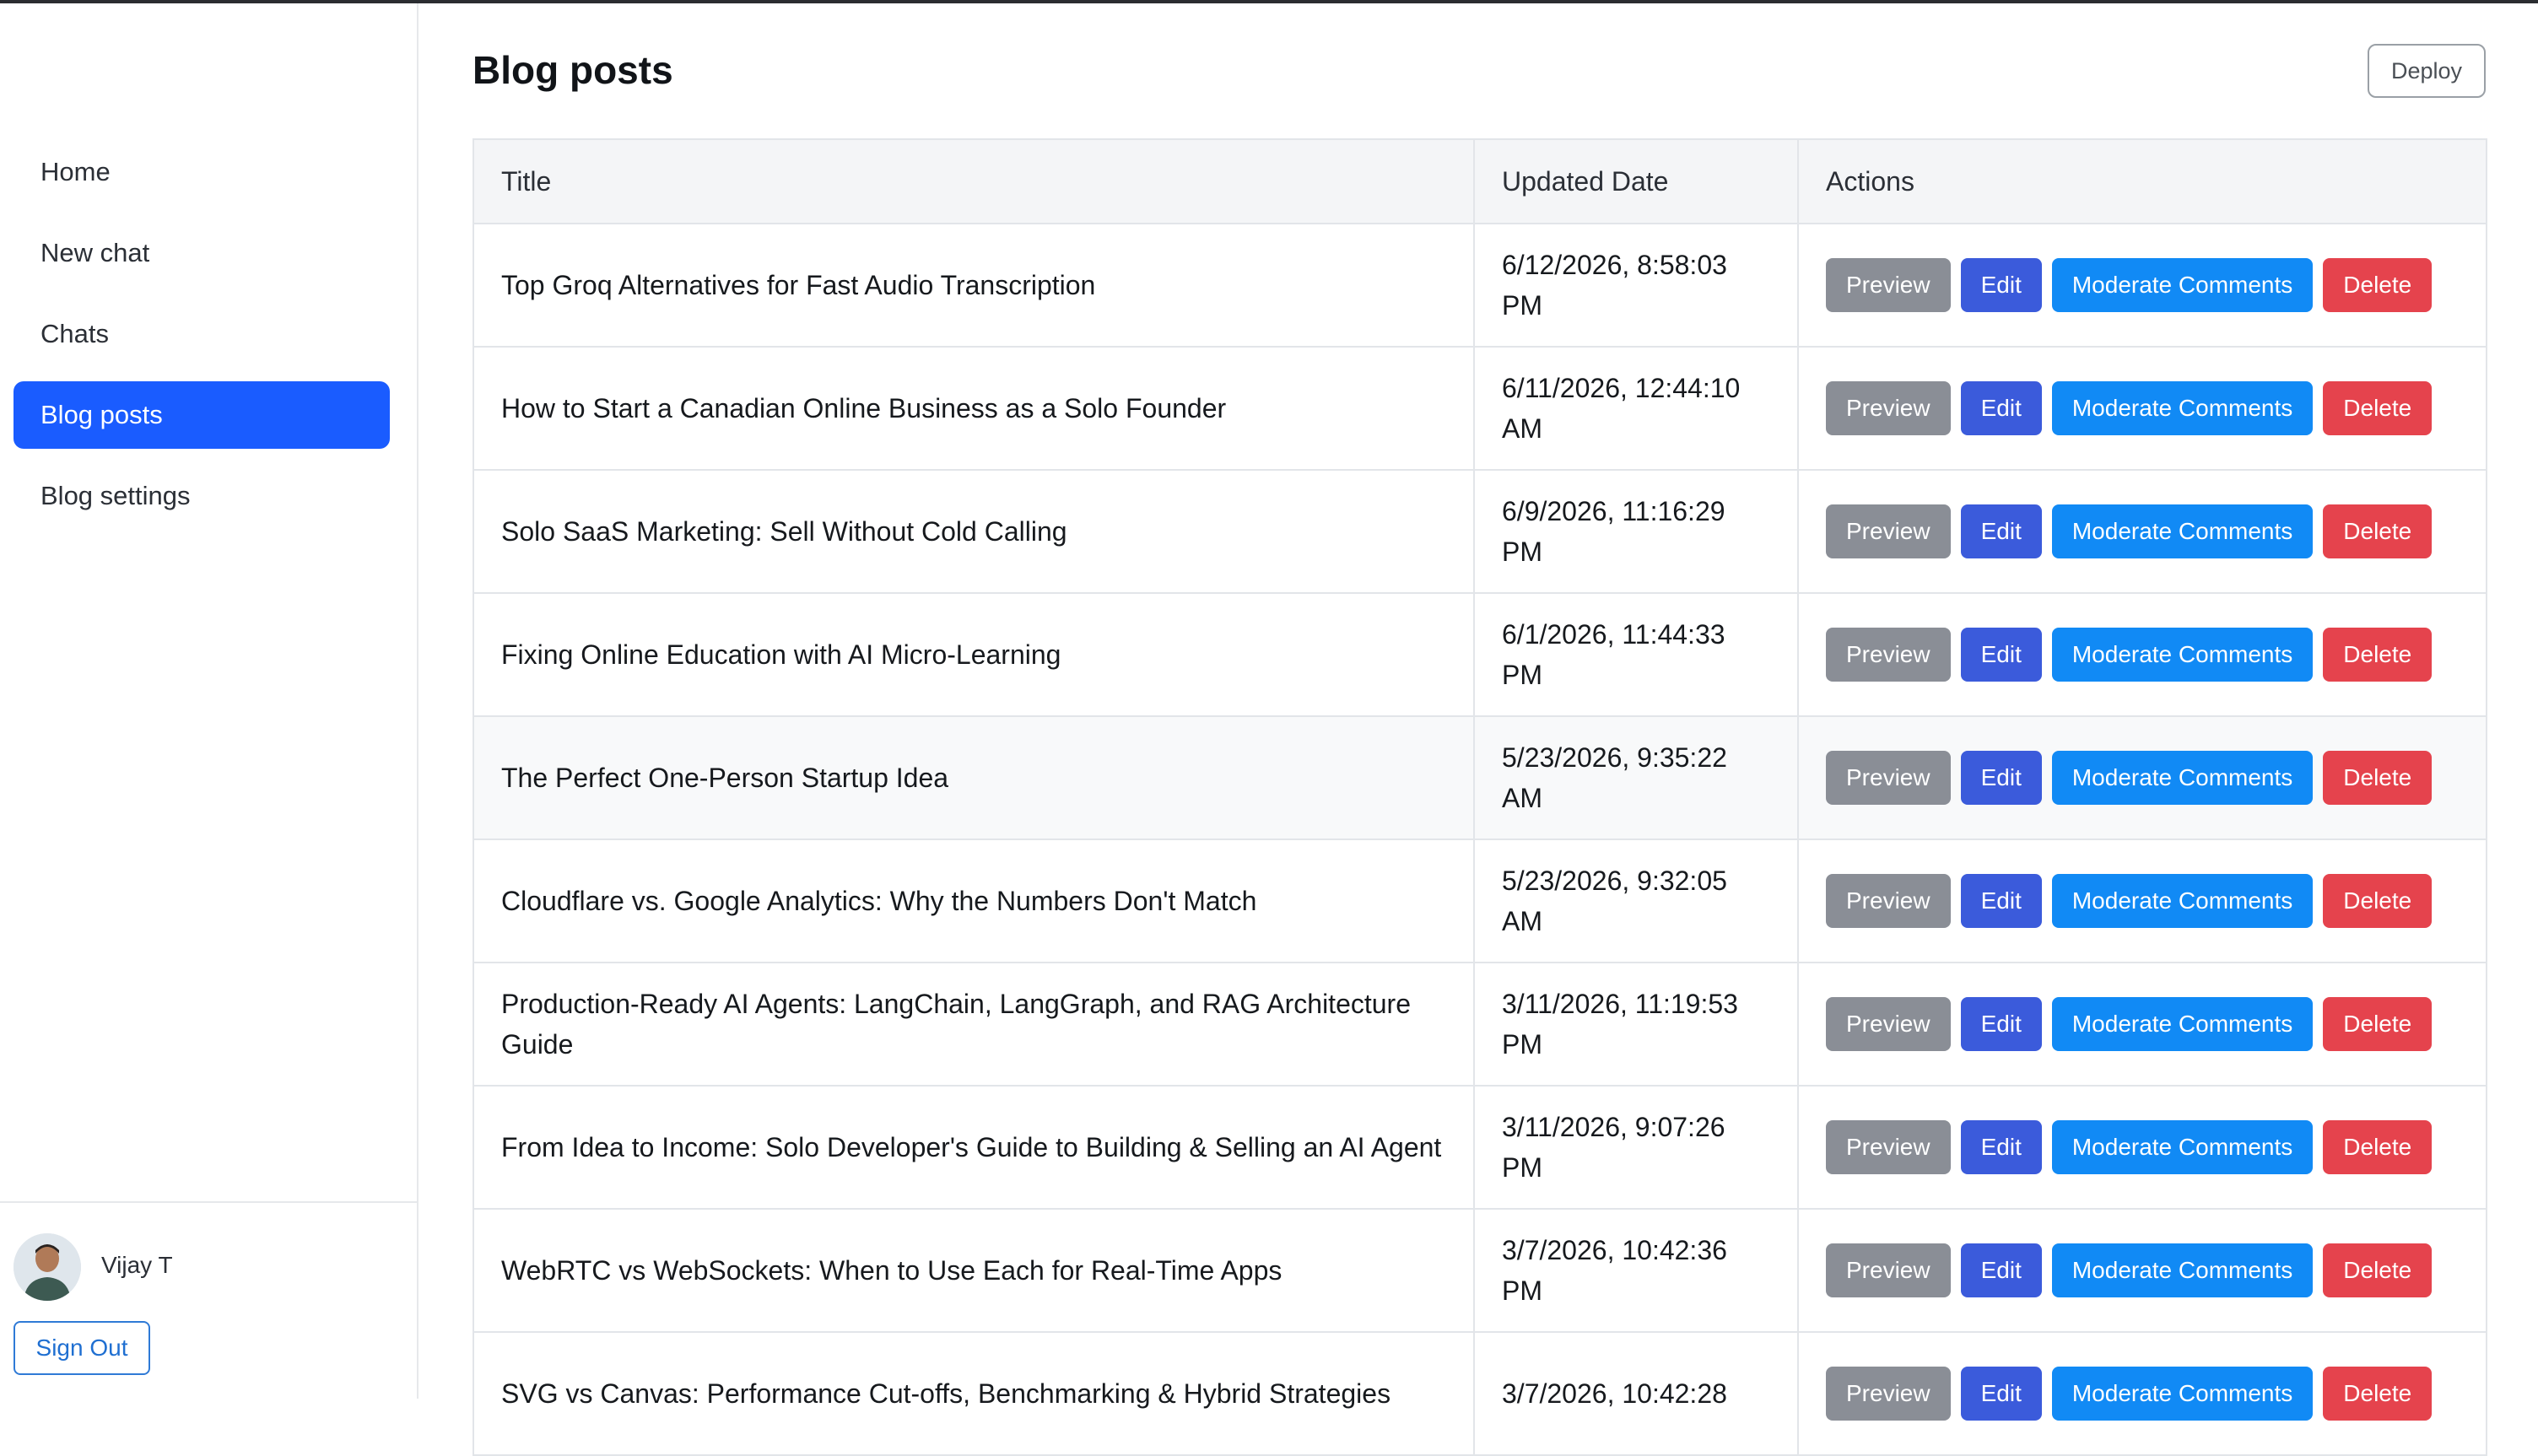  Describe the element at coordinates (973, 777) in the screenshot. I see `post-title: The Perfect One-Person Startup Idea` at that location.